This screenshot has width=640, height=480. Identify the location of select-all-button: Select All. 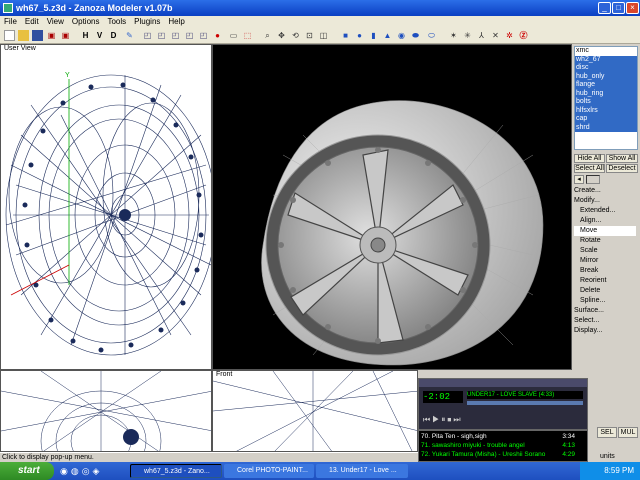
(589, 168).